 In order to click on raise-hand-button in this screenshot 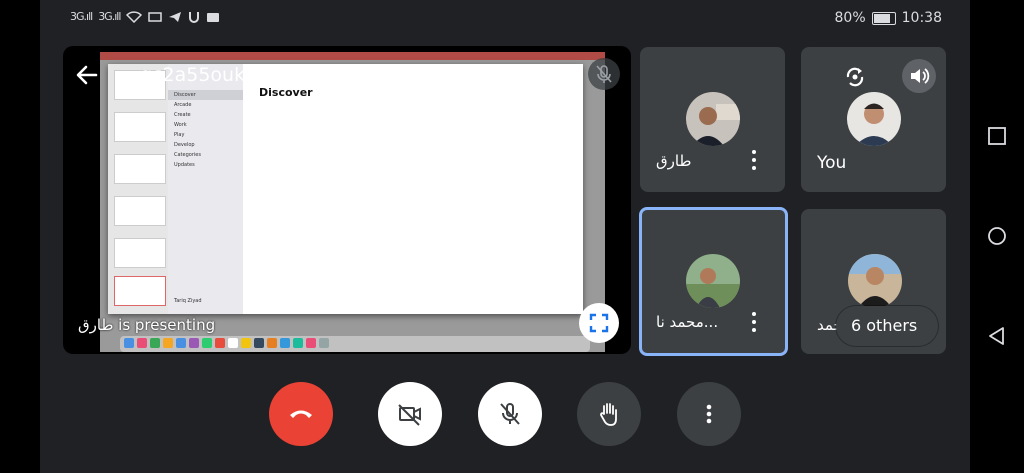, I will do `click(609, 414)`.